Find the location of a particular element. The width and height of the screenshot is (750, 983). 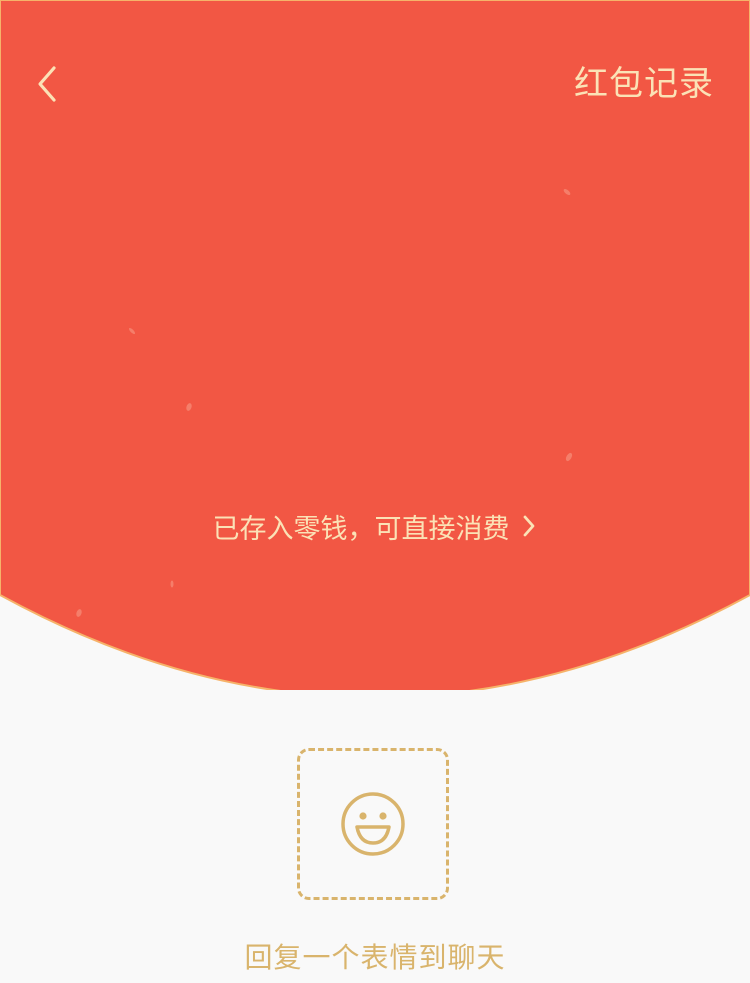

stored-to-change-link: 已存入零钱，可直接消费 is located at coordinates (375, 526).